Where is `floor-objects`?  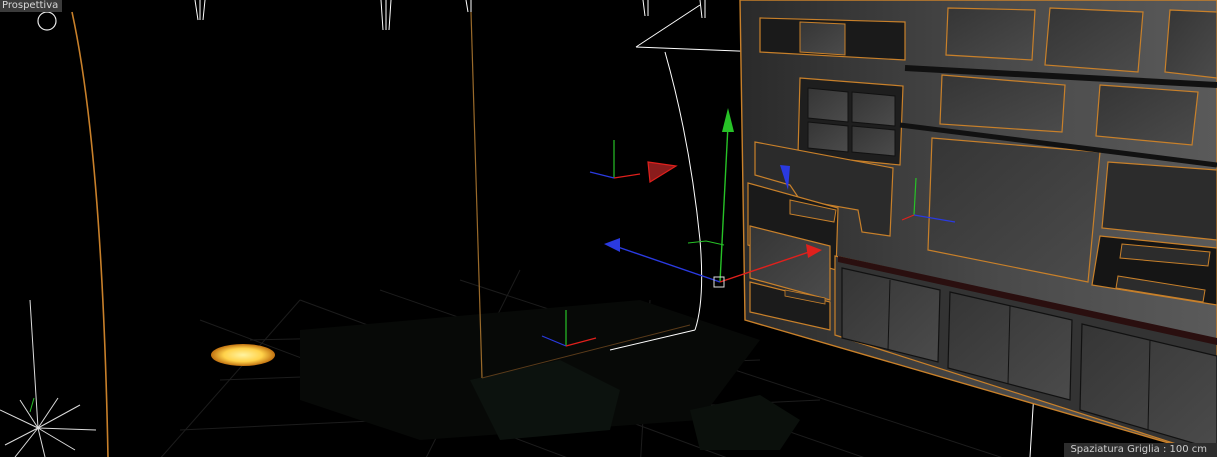
floor-objects is located at coordinates (550, 375).